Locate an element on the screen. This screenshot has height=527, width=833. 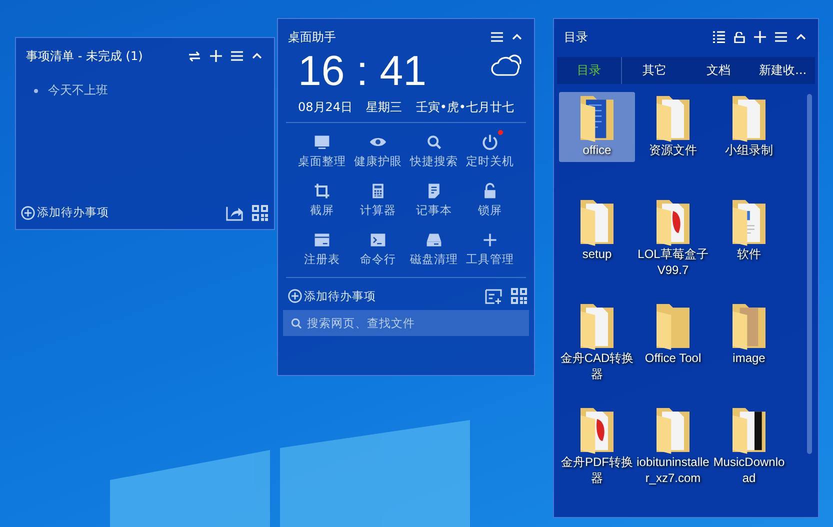
weekday-text: 星期三 is located at coordinates (384, 107).